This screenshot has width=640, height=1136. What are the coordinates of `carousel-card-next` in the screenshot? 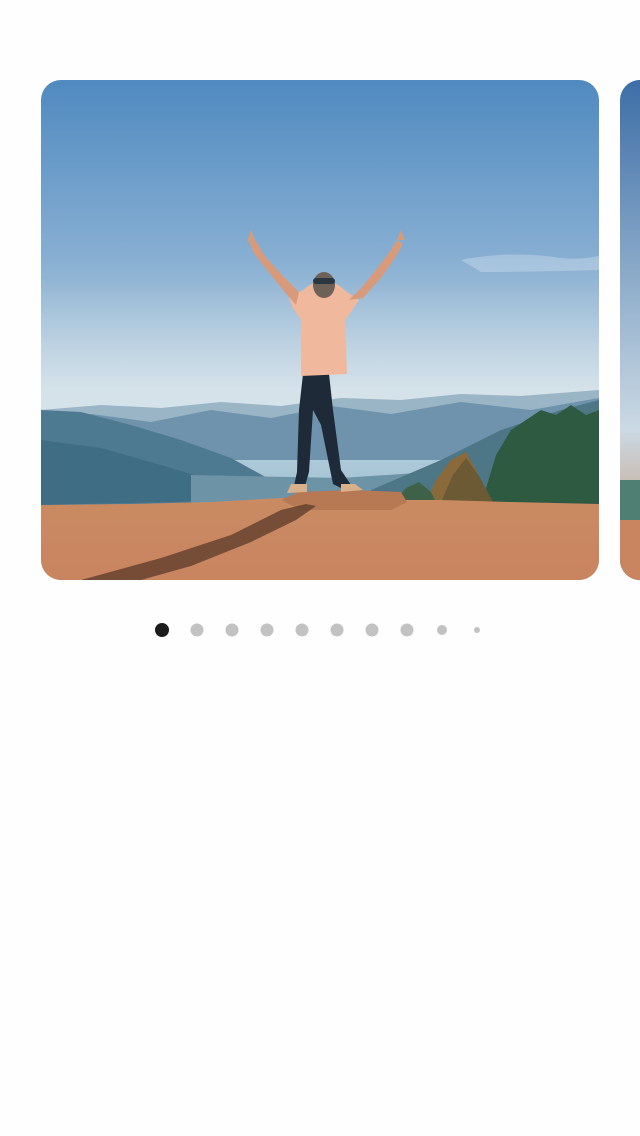 It's located at (630, 330).